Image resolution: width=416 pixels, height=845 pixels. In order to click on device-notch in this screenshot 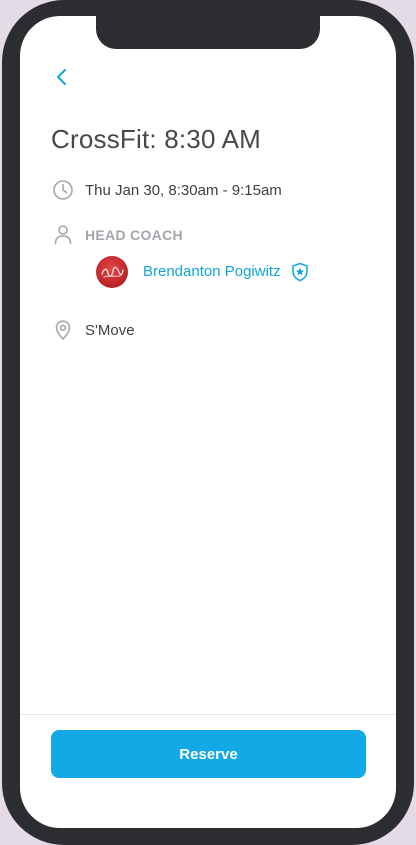, I will do `click(208, 32)`.